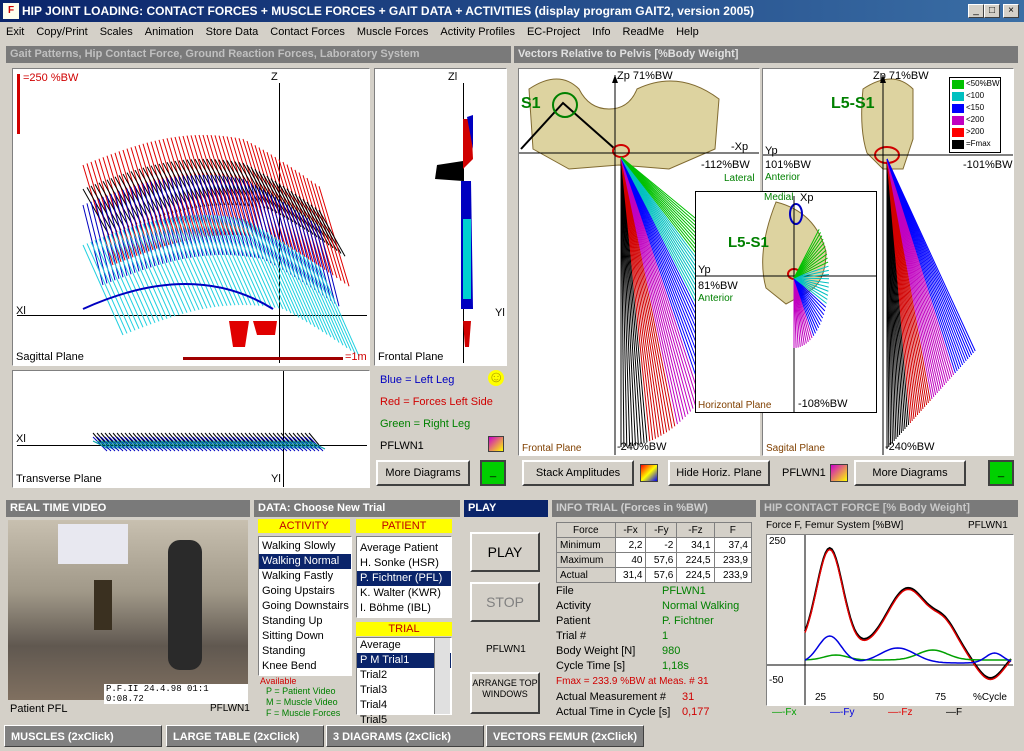 This screenshot has width=1024, height=751. Describe the element at coordinates (777, 541) in the screenshot. I see `hcf-y250: 250` at that location.